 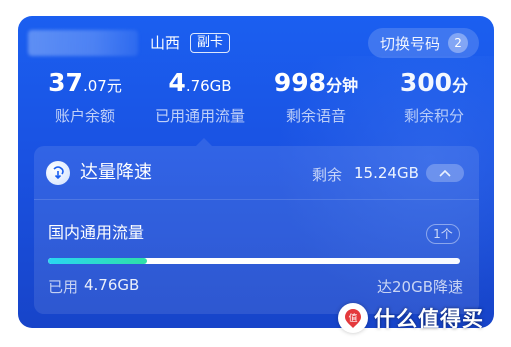 I want to click on traffic-value: 4.76GB, so click(x=200, y=82).